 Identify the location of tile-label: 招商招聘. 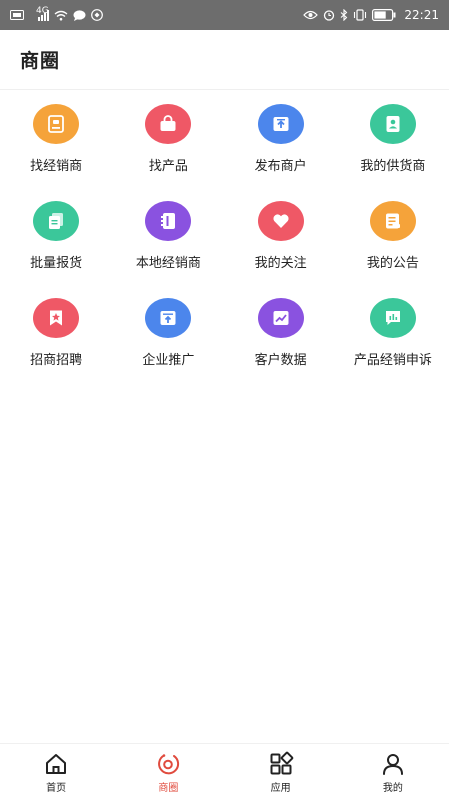
(56, 360).